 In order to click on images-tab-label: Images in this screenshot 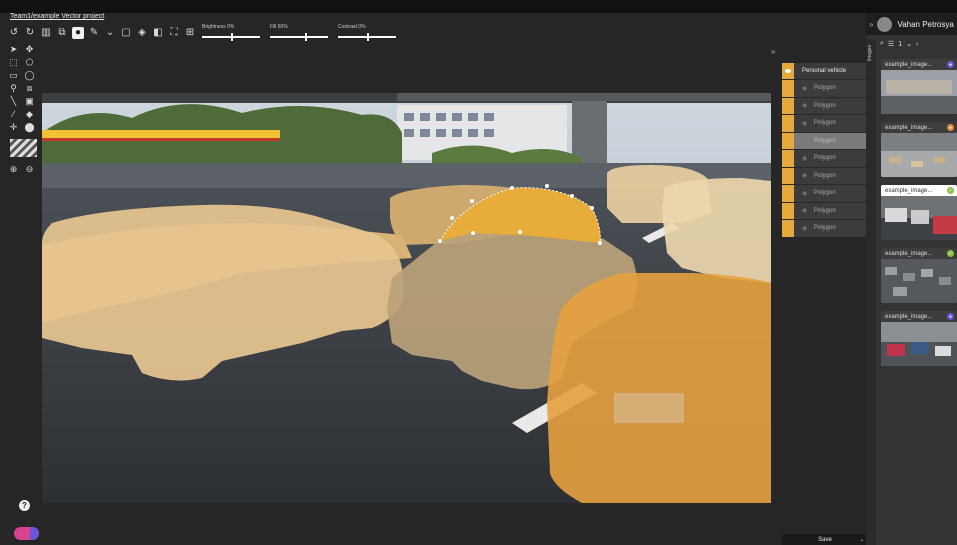, I will do `click(870, 53)`.